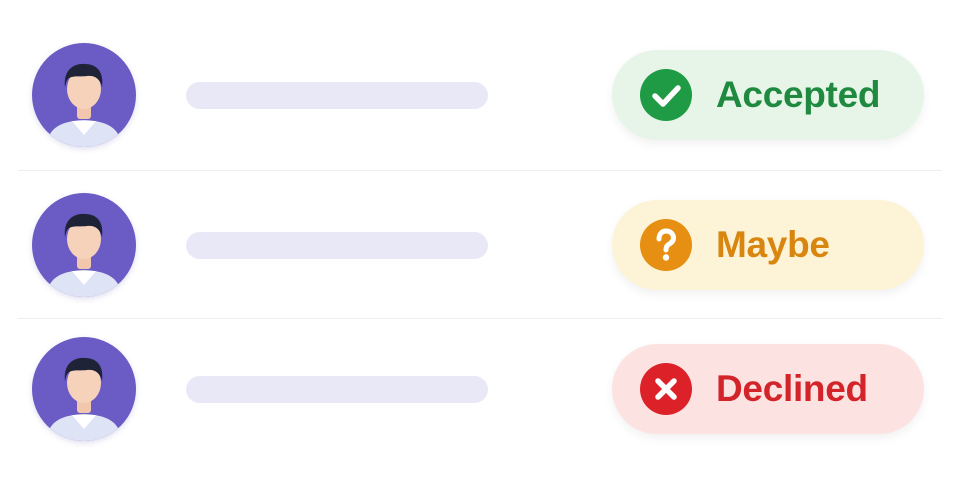  I want to click on status-badge-declined: Declined, so click(768, 389).